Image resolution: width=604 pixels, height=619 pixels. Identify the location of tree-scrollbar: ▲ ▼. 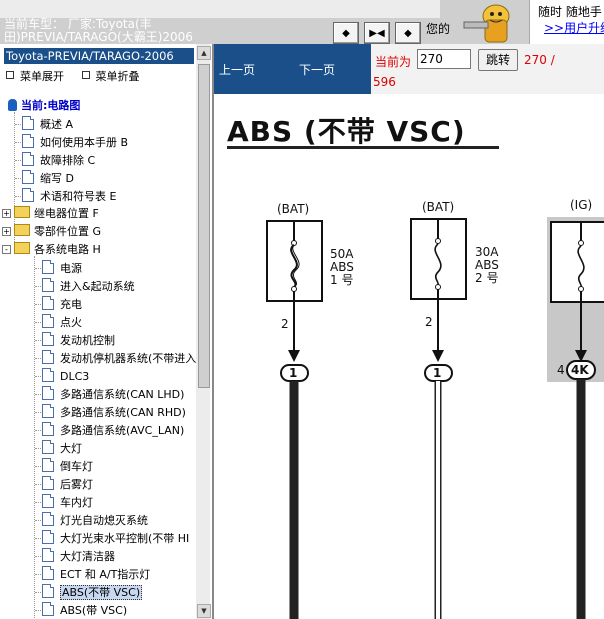
(203, 331).